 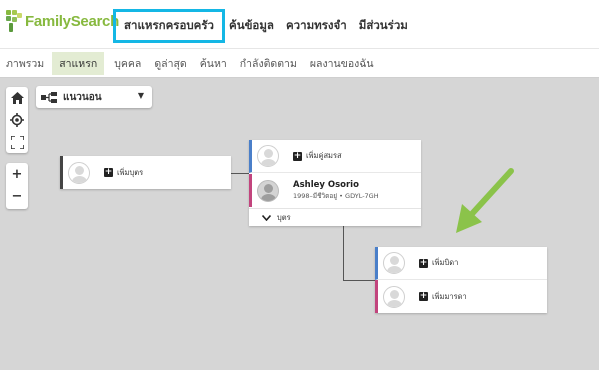 I want to click on add-child-label: เพิ่มบุตร, so click(x=130, y=172).